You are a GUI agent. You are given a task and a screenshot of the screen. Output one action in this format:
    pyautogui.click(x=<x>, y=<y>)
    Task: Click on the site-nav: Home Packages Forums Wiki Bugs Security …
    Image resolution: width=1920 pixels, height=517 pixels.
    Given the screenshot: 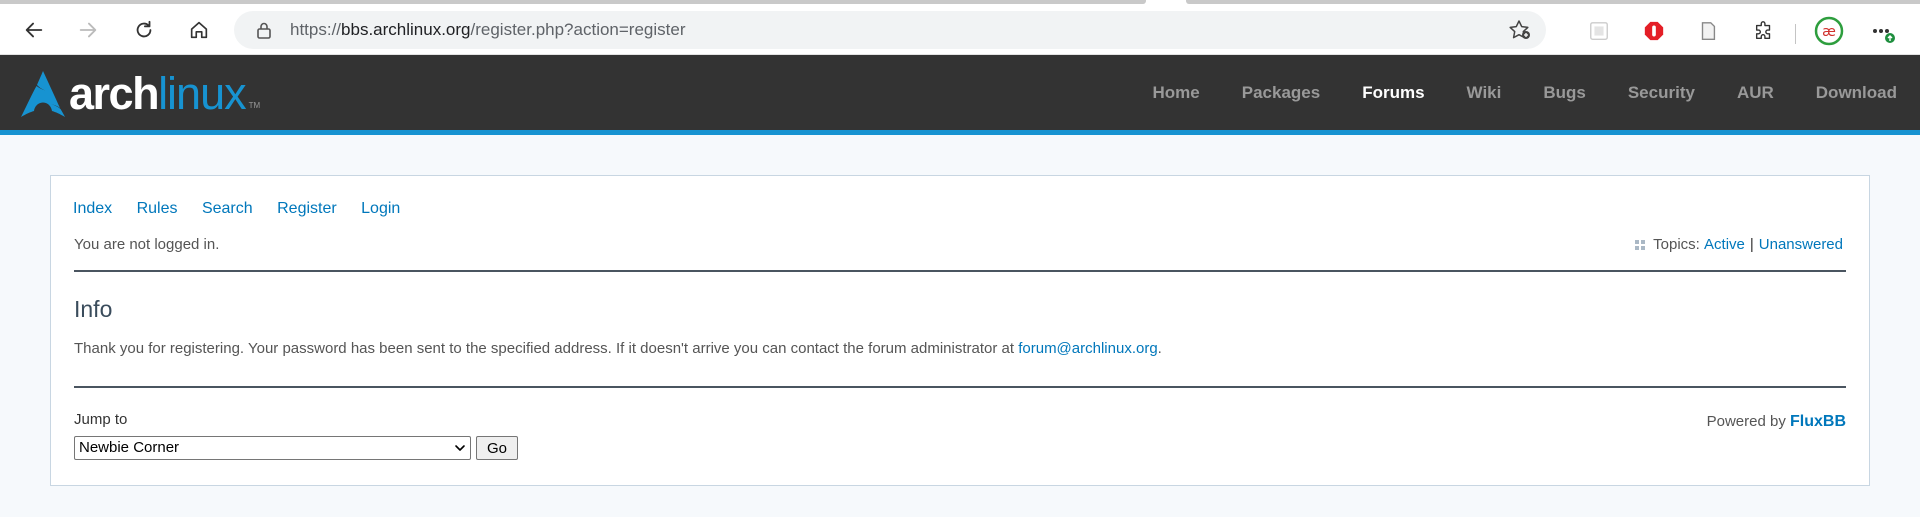 What is the action you would take?
    pyautogui.click(x=1504, y=92)
    